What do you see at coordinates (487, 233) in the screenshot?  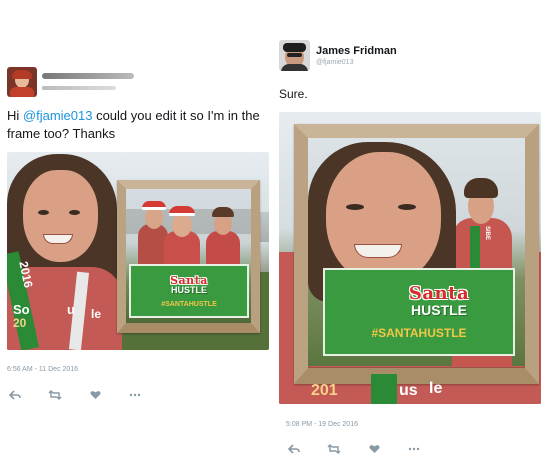 I see `right-photo-lanyard-text: SIBE` at bounding box center [487, 233].